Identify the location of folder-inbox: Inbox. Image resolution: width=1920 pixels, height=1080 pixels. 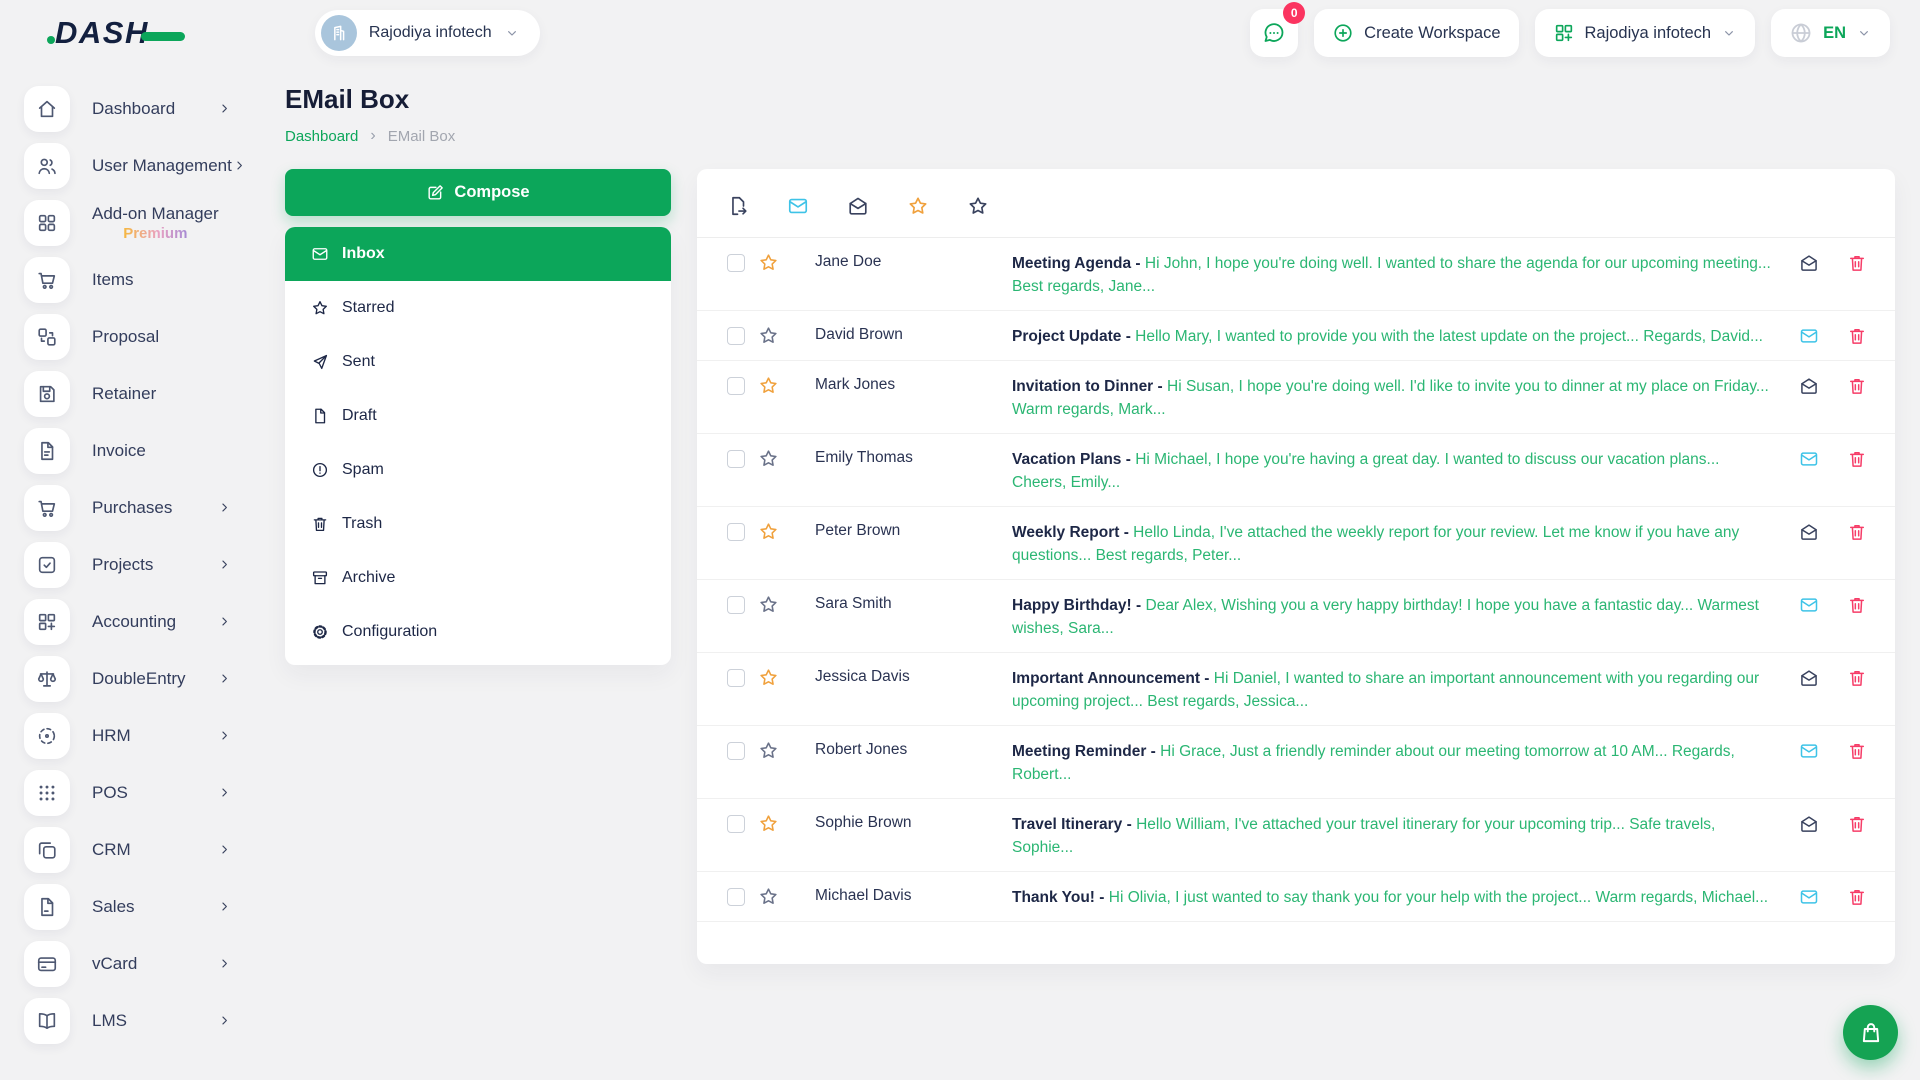
(478, 254).